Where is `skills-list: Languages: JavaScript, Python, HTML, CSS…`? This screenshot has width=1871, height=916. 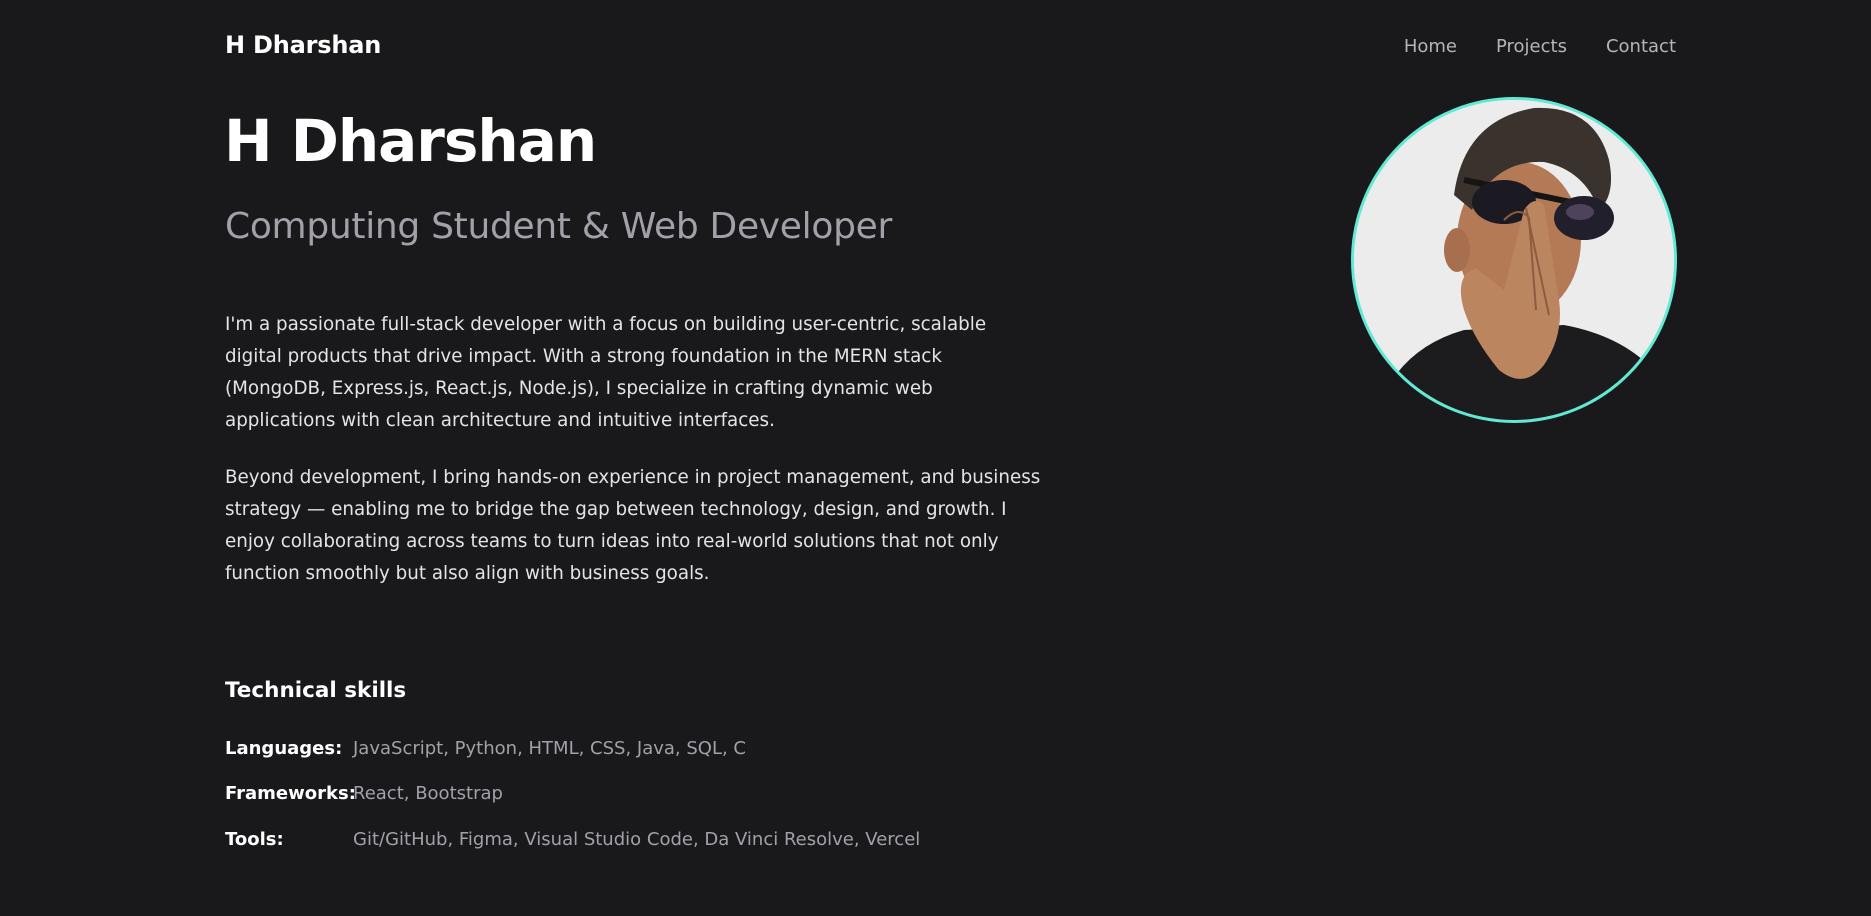
skills-list: Languages: JavaScript, Python, HTML, CSS… is located at coordinates (572, 806).